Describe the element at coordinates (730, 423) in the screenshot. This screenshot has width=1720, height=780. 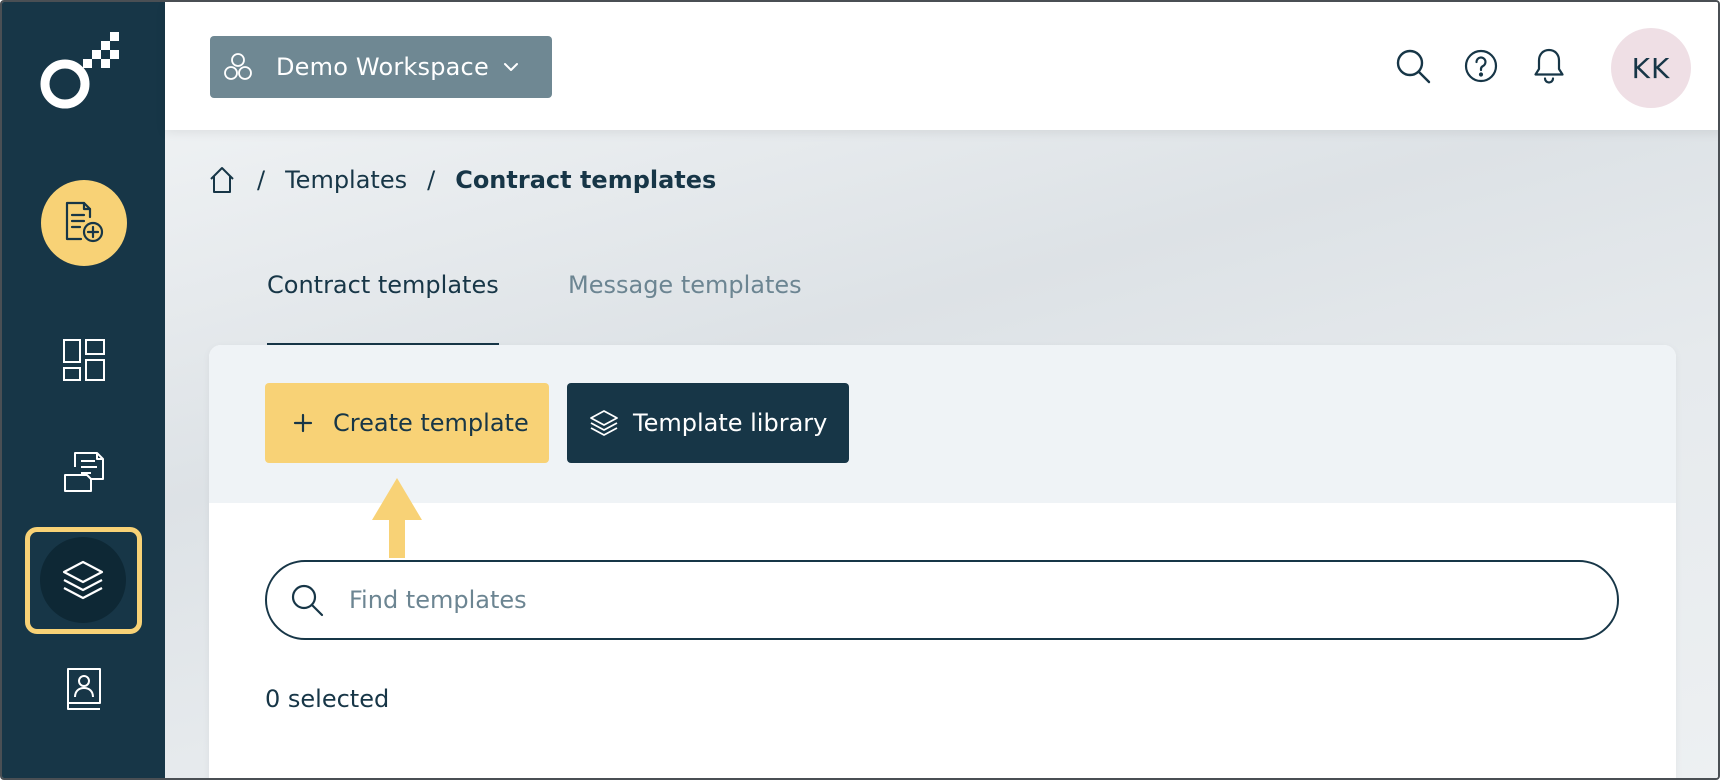
I see `template-library-label: Template library` at that location.